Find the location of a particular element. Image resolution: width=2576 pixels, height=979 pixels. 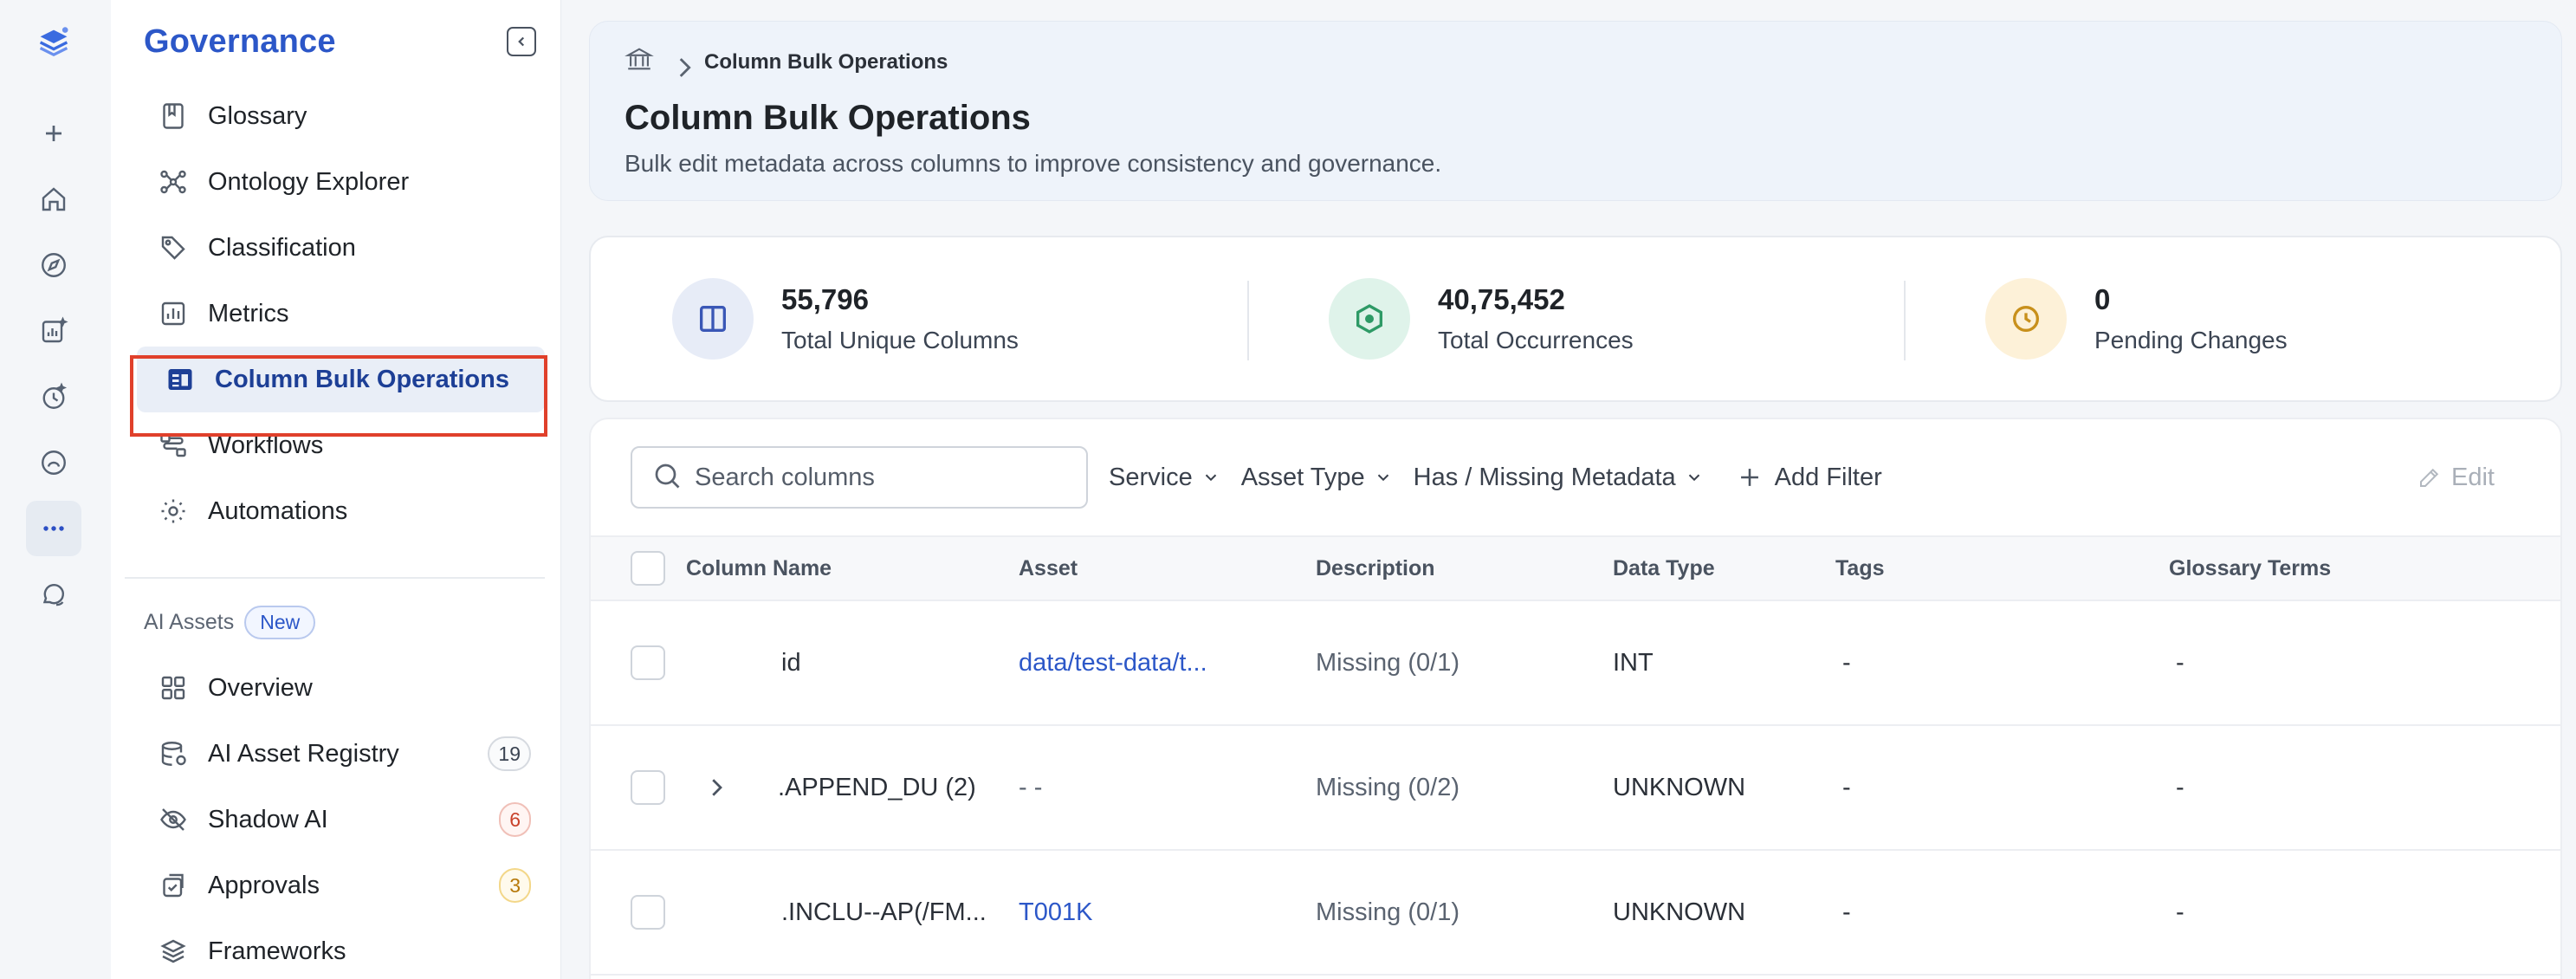

automation-icon is located at coordinates (173, 511).